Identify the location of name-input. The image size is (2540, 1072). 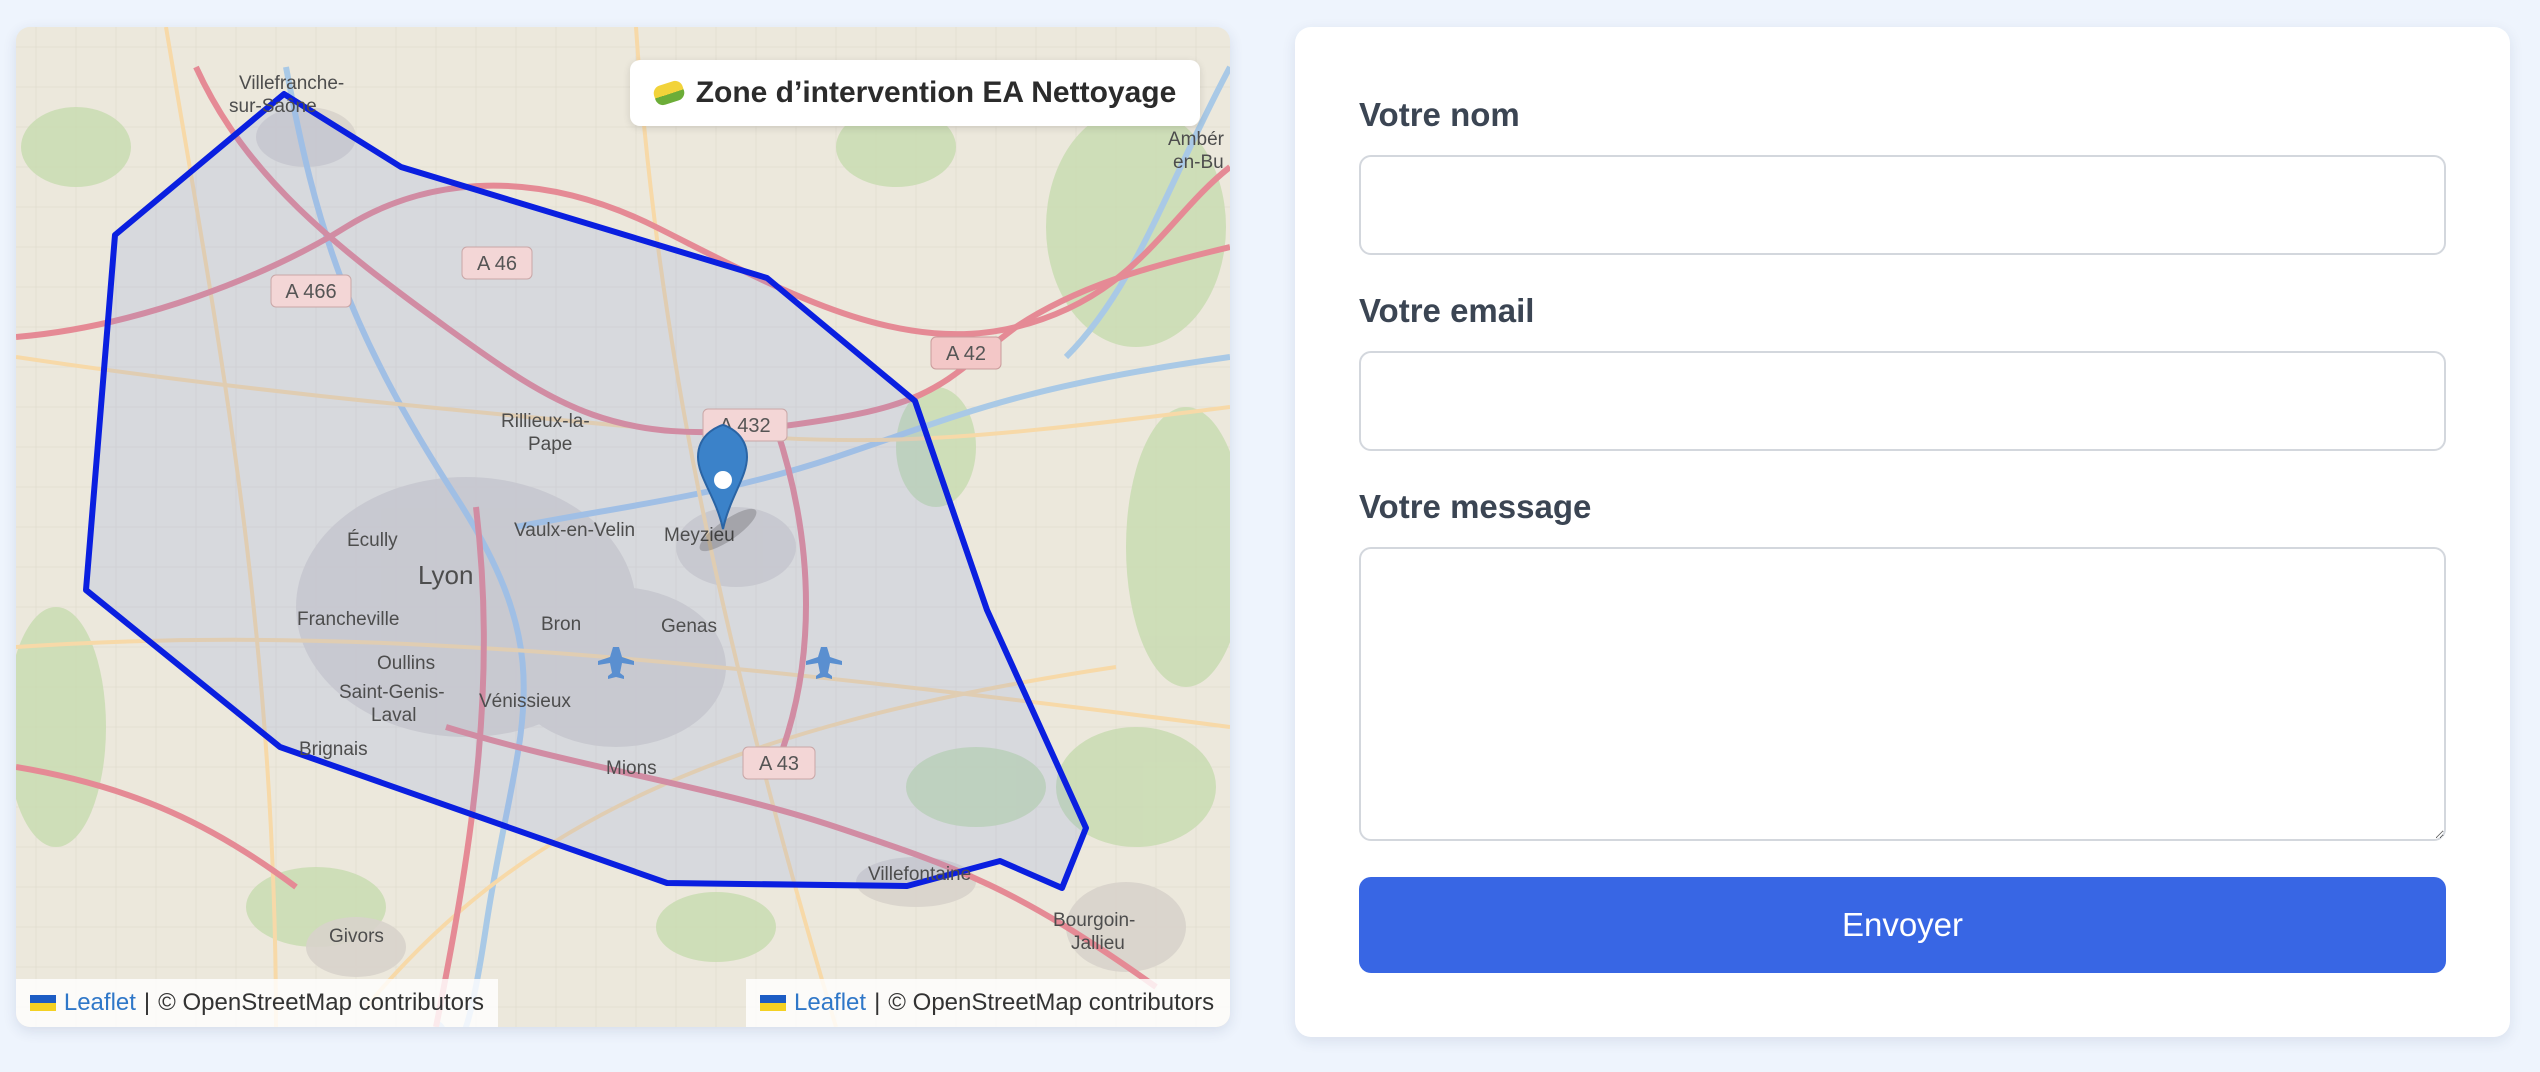
(1902, 205).